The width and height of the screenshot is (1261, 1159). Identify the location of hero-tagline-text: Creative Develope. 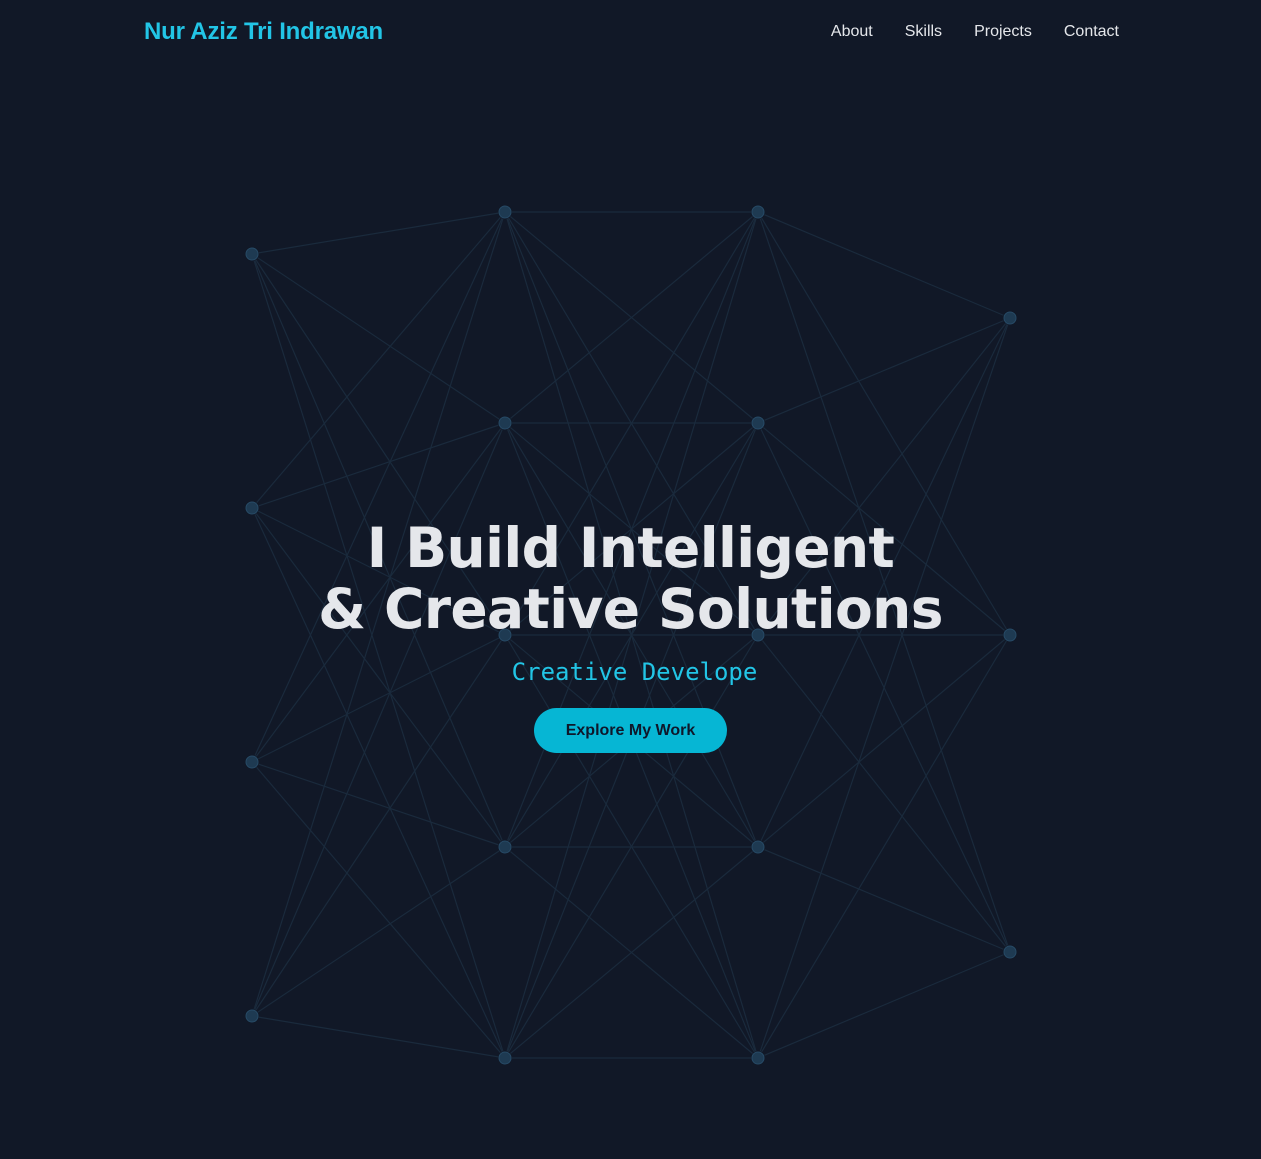
(634, 672).